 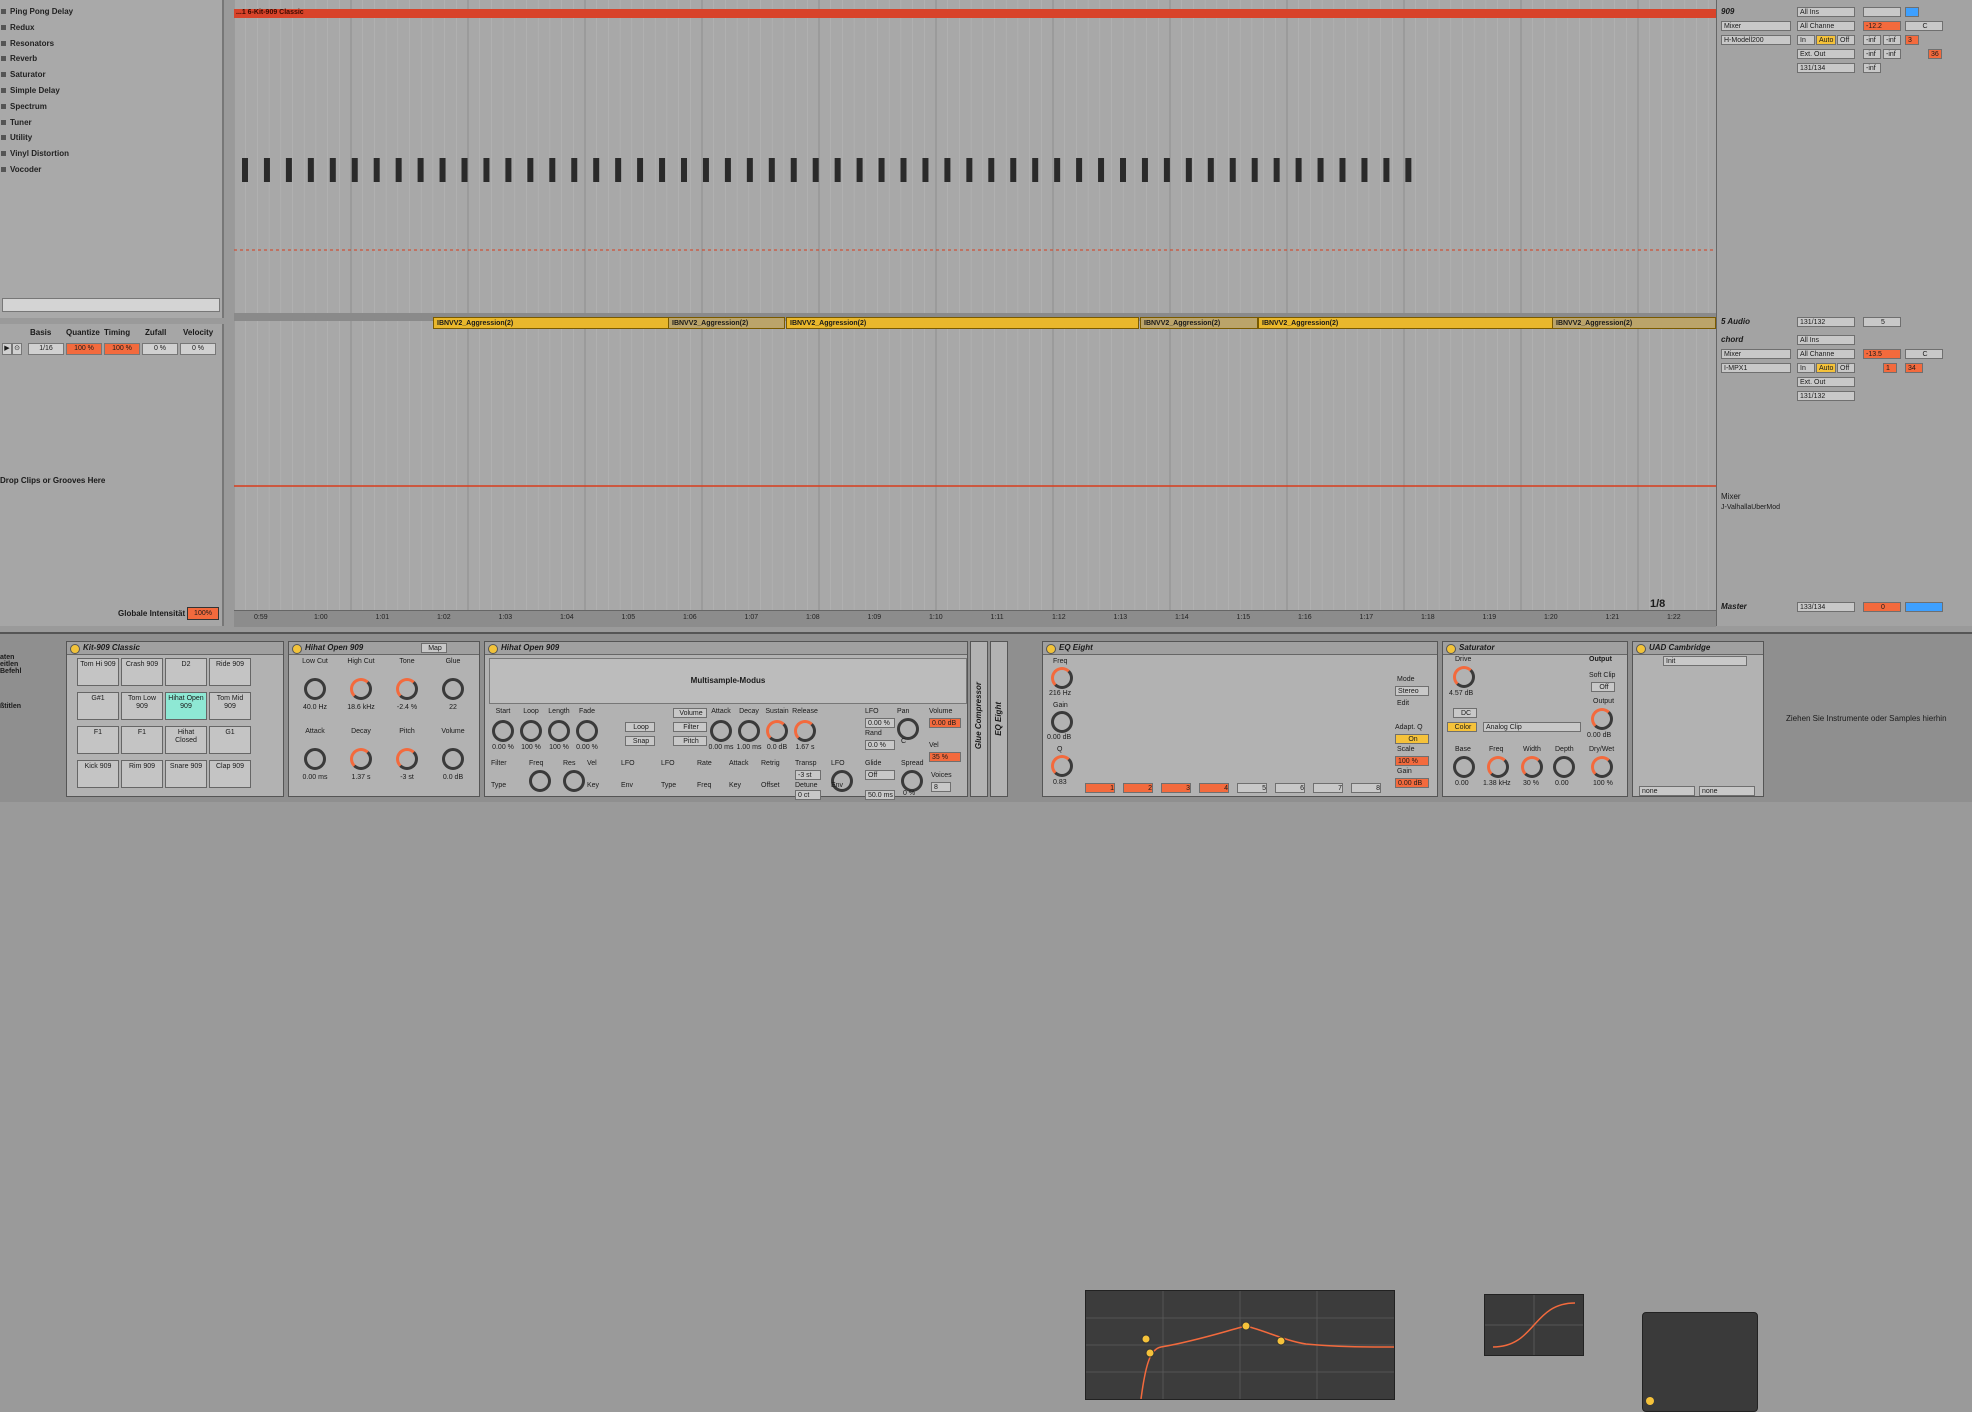 I want to click on audio-clip-3: IBNVV2_Aggression(2), so click(x=962, y=323).